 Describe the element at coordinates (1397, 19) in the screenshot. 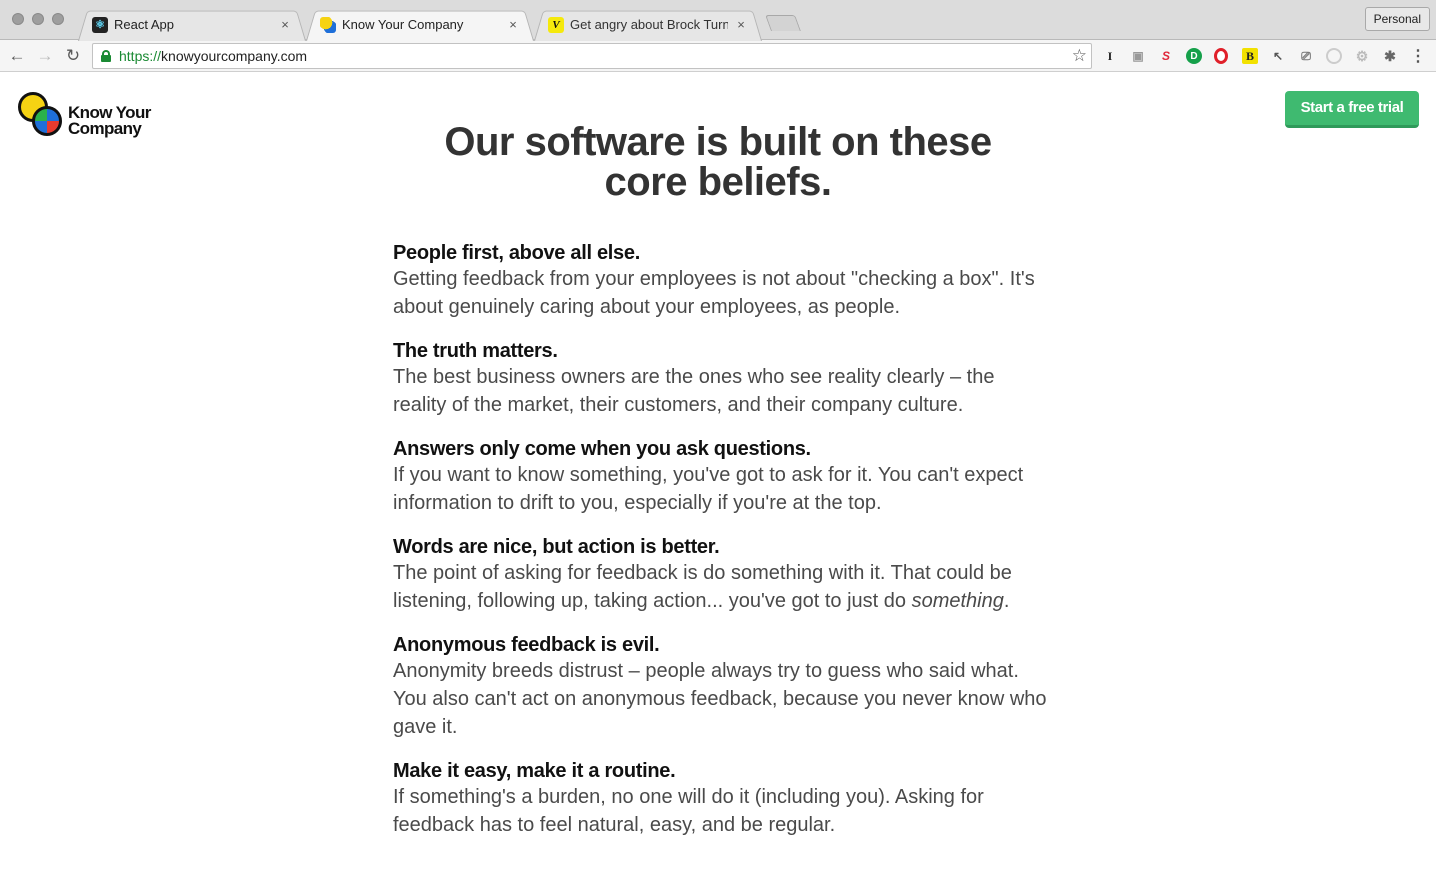

I see `profile-button: Personal` at that location.